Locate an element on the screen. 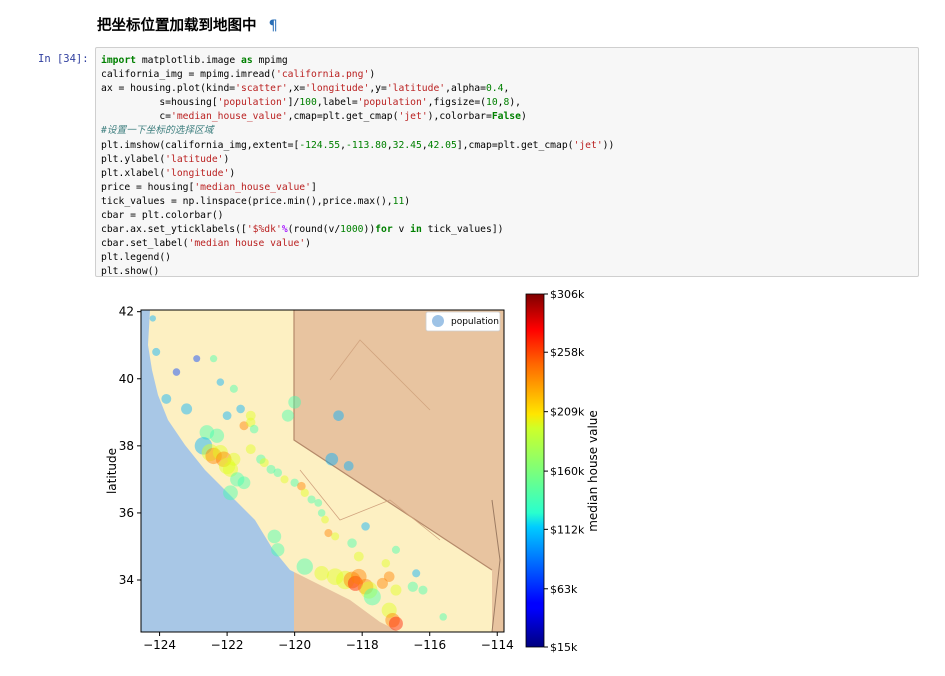 The width and height of the screenshot is (945, 676). colorbar-ticks: $15k $63k $112k $160k $209k $258k $306k is located at coordinates (564, 471).